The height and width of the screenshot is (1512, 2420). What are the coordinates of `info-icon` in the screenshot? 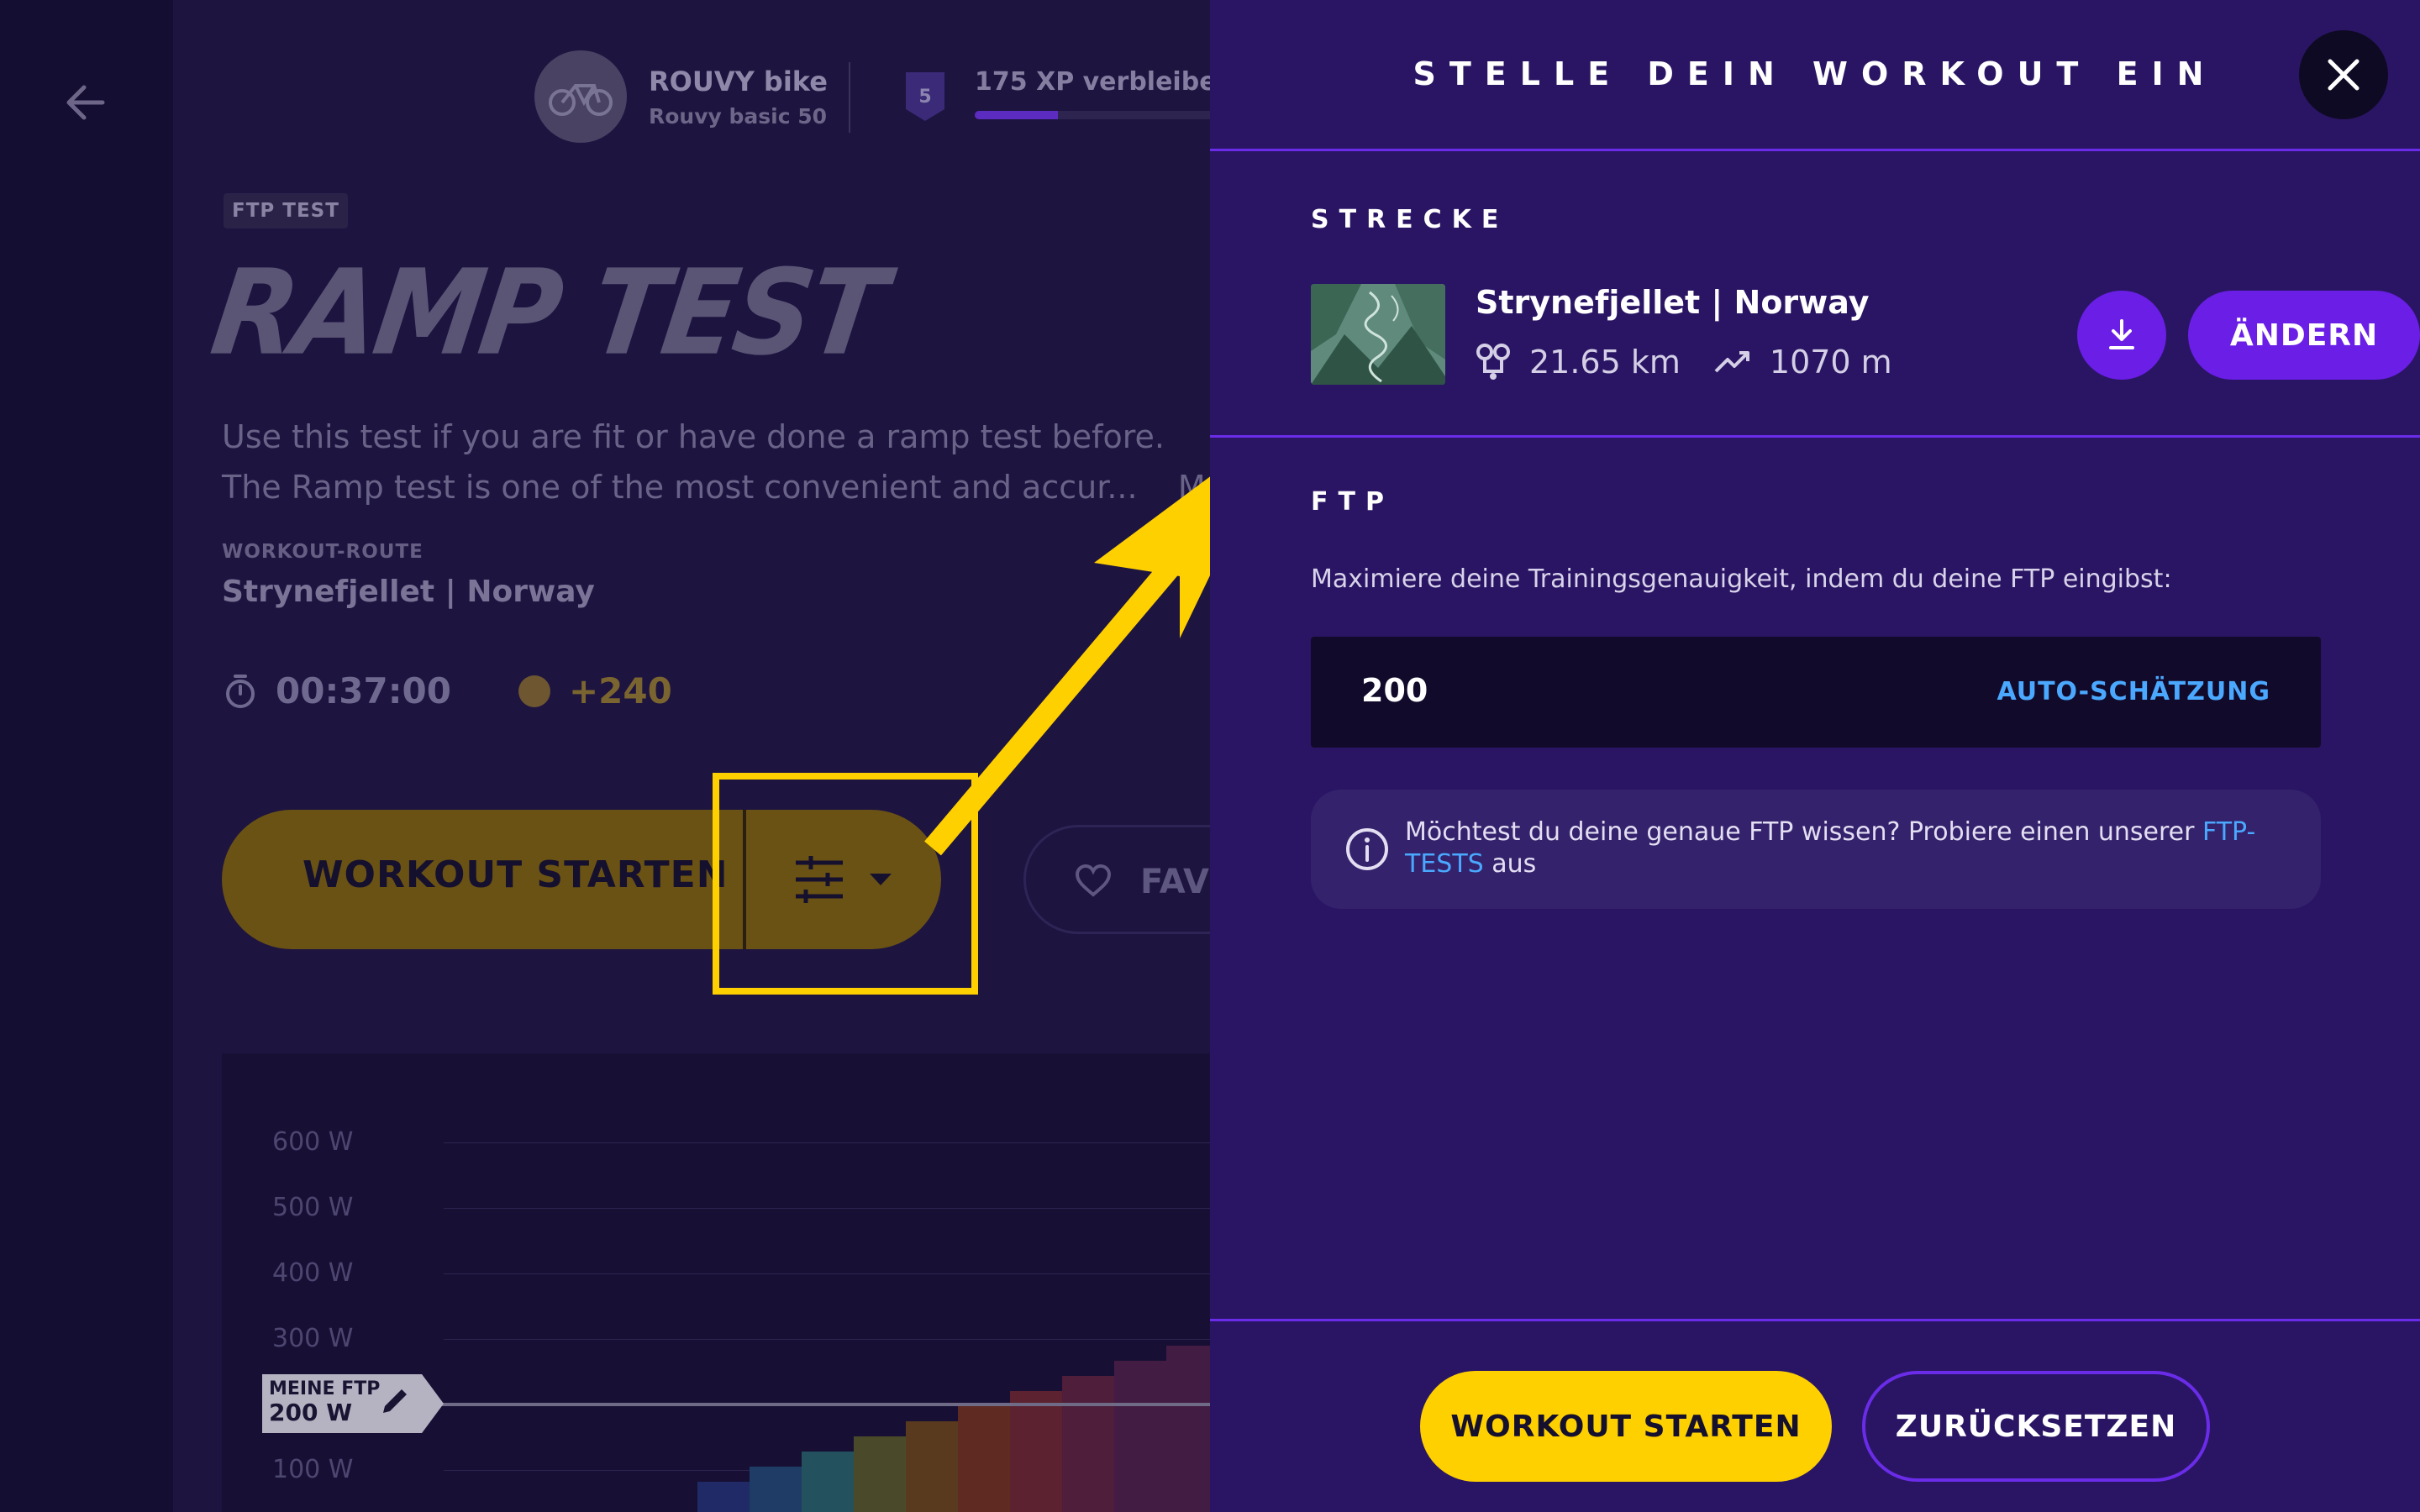 It's located at (1367, 849).